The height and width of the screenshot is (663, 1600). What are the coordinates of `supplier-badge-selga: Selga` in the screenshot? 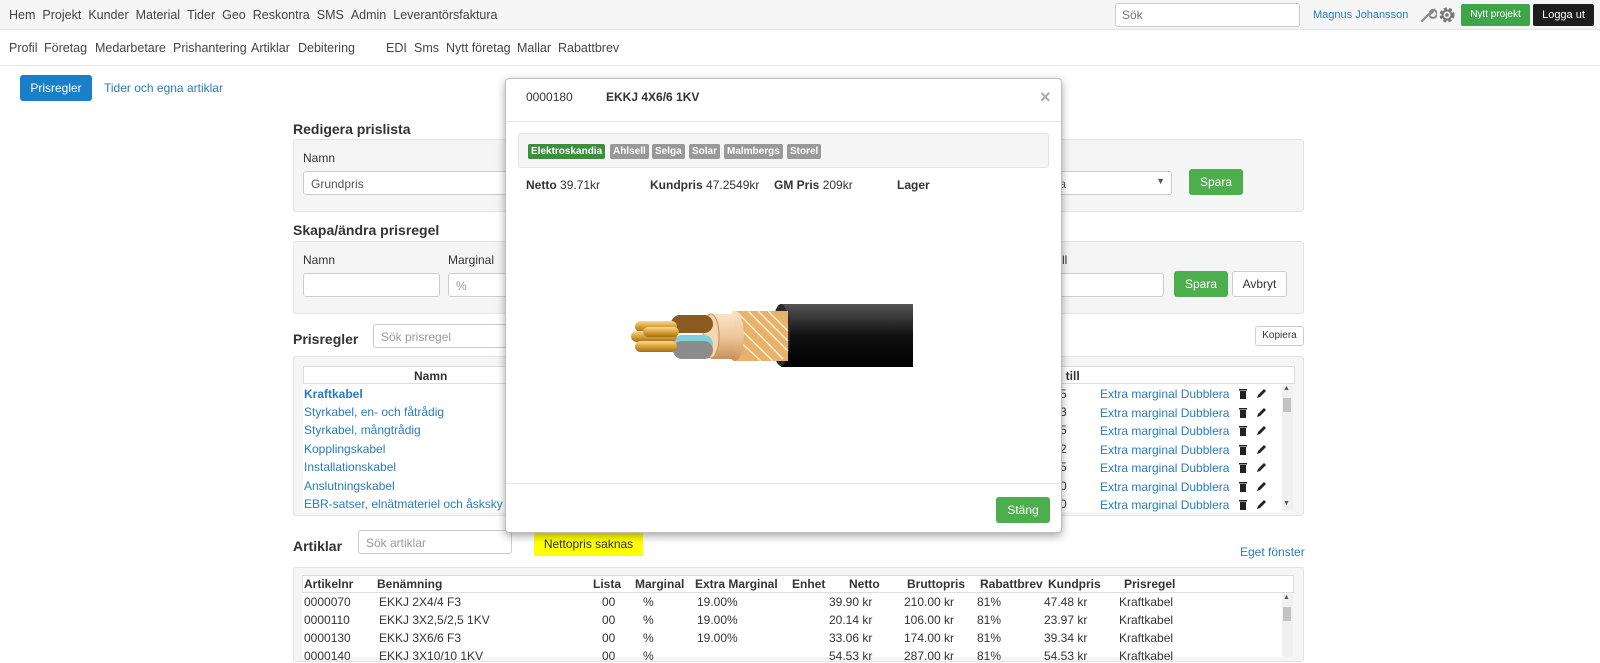 It's located at (668, 151).